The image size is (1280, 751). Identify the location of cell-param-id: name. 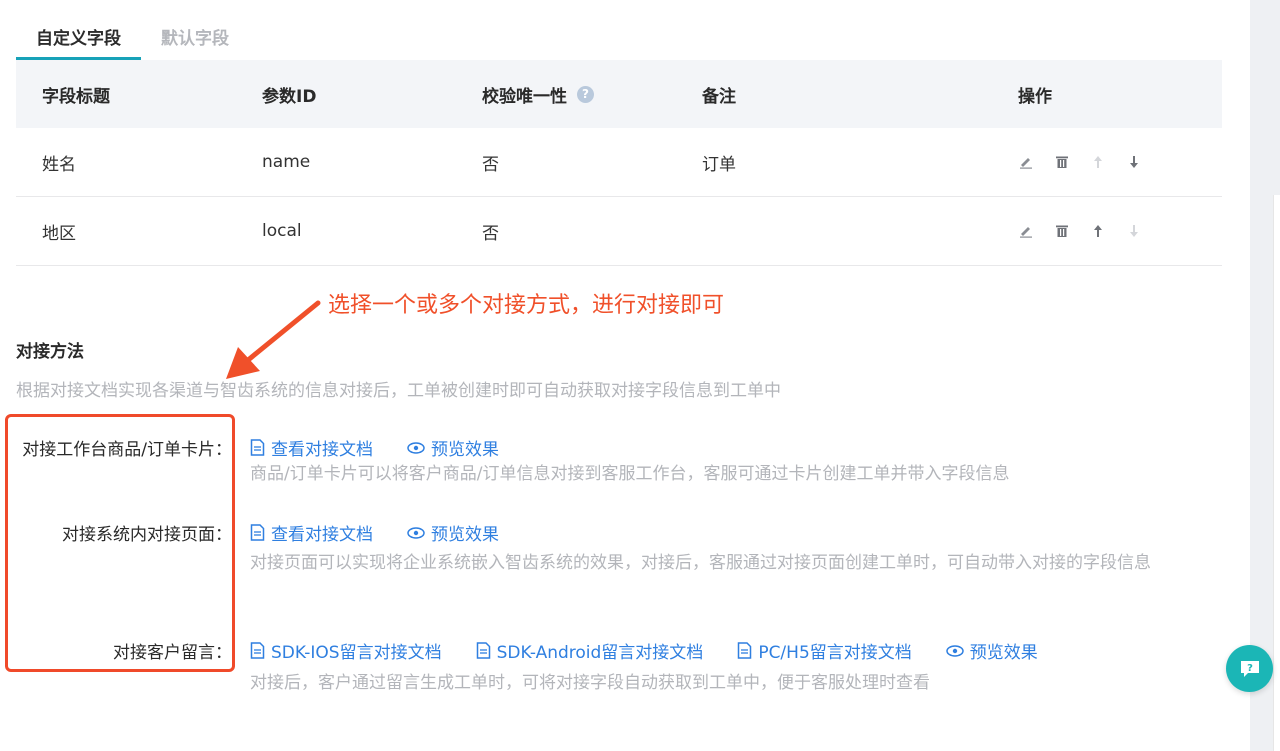
(286, 162).